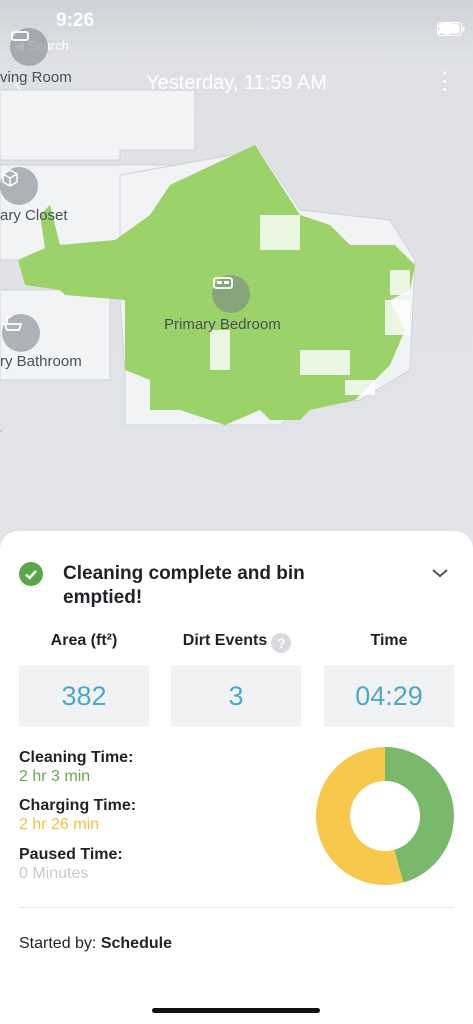 This screenshot has width=473, height=1024. I want to click on started-by: Started by: Schedule, so click(95, 944).